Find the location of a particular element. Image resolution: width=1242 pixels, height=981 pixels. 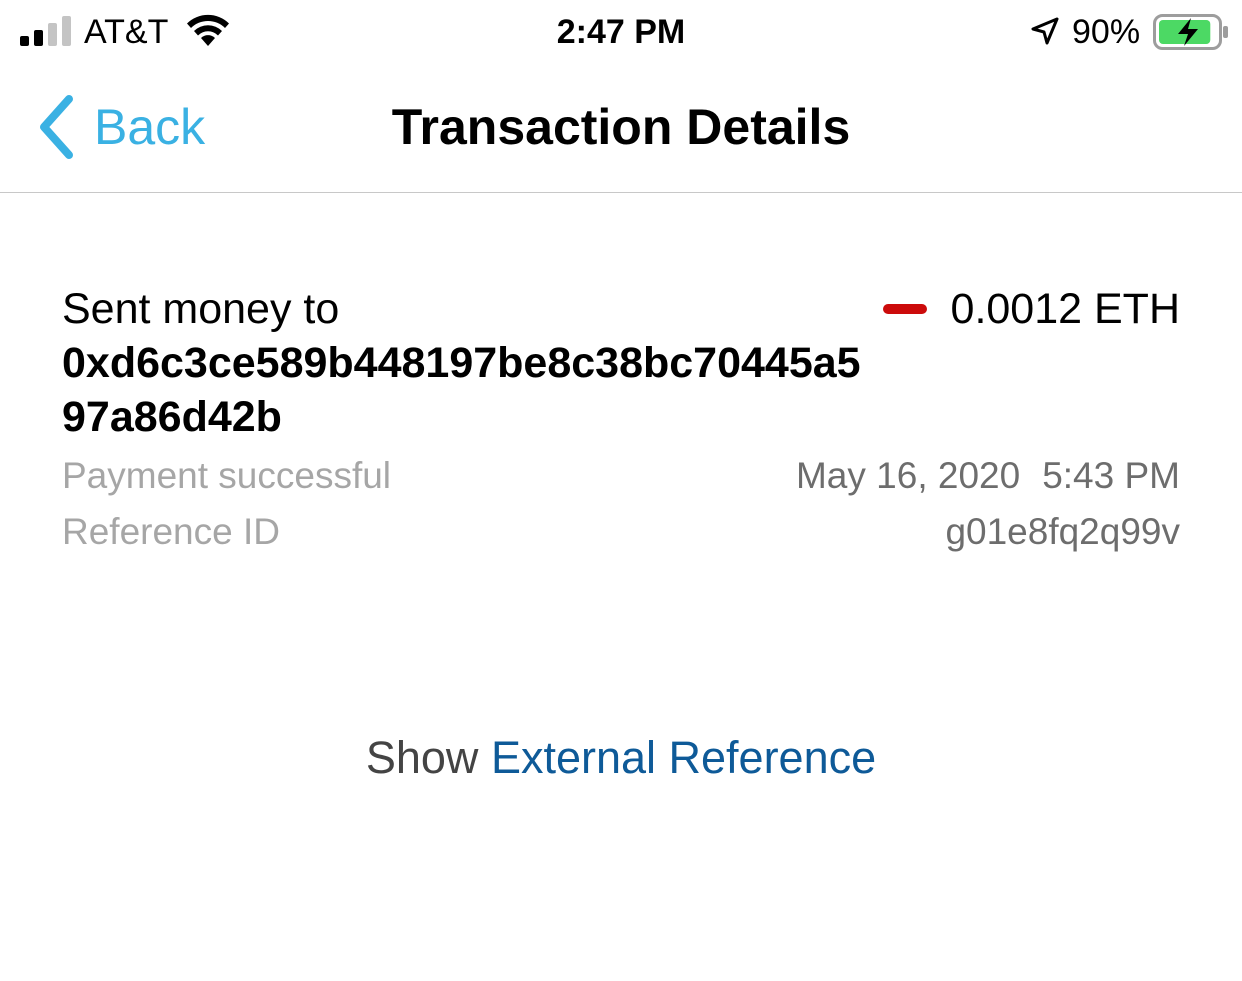

external-reference: Show External Reference is located at coordinates (621, 758).